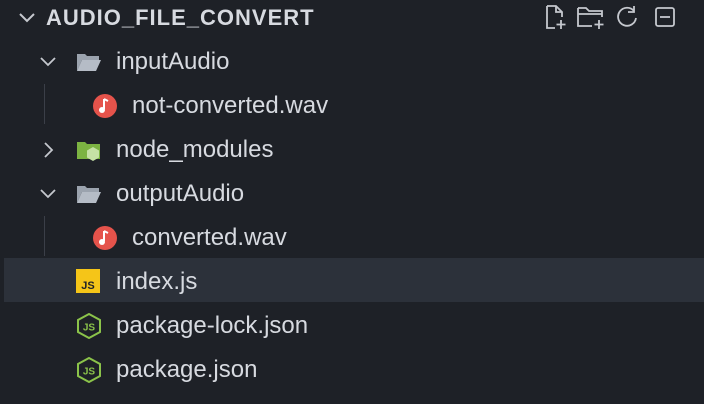 The image size is (704, 404). What do you see at coordinates (209, 237) in the screenshot?
I see `tree-item-label: converted.wav` at bounding box center [209, 237].